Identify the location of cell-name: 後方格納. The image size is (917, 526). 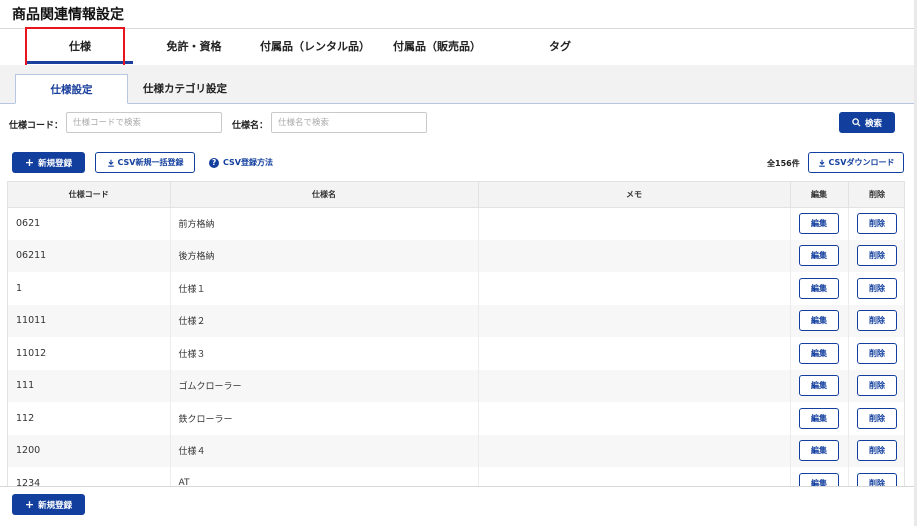
(324, 255).